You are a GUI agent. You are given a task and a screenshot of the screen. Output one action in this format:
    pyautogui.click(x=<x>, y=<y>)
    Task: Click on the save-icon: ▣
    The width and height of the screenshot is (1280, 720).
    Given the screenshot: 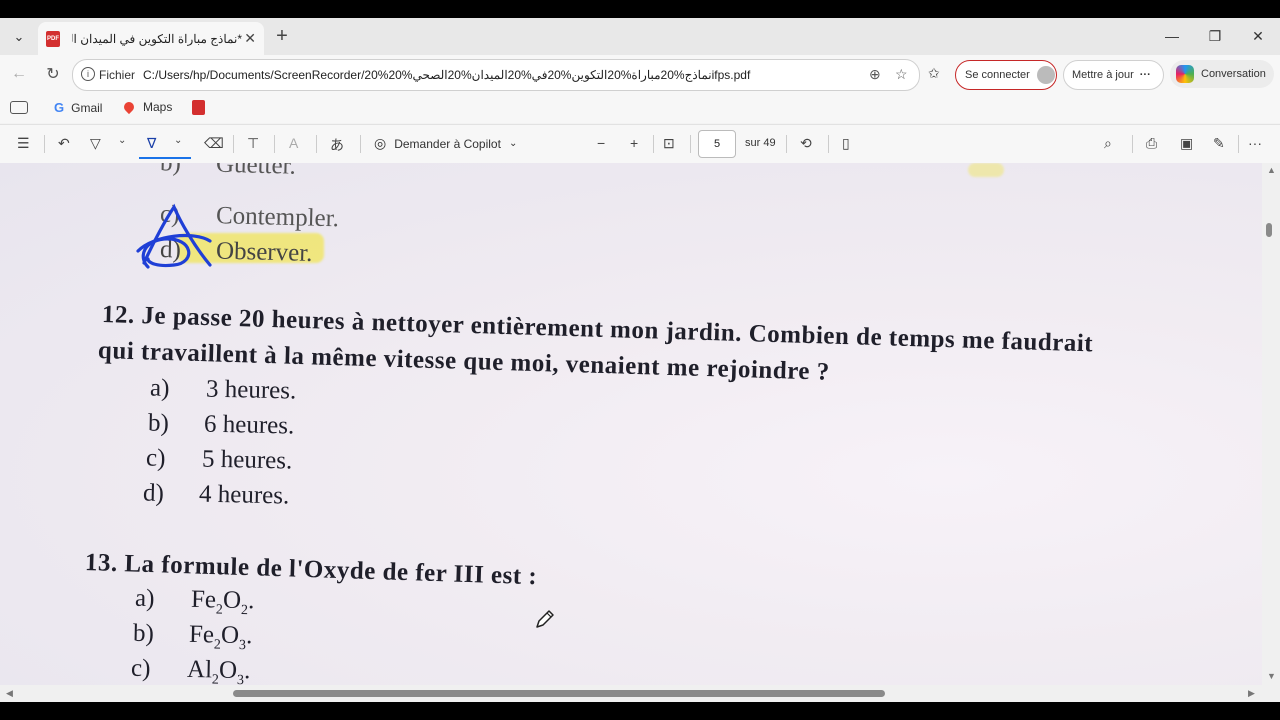 What is the action you would take?
    pyautogui.click(x=1186, y=143)
    